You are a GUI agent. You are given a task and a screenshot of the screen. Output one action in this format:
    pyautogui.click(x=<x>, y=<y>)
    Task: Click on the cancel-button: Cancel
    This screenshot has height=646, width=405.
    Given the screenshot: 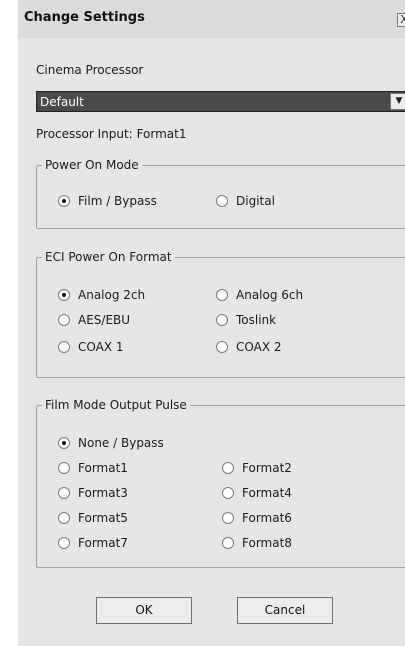 What is the action you would take?
    pyautogui.click(x=285, y=610)
    